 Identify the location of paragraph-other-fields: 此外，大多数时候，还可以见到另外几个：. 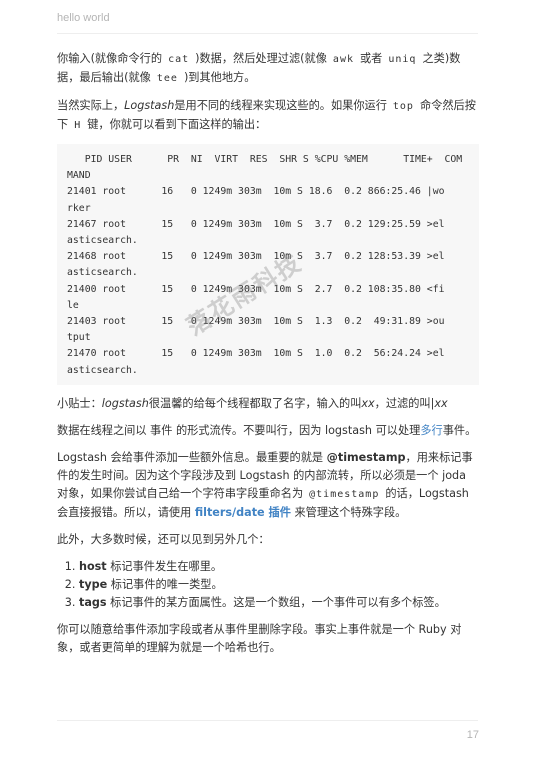
(163, 539).